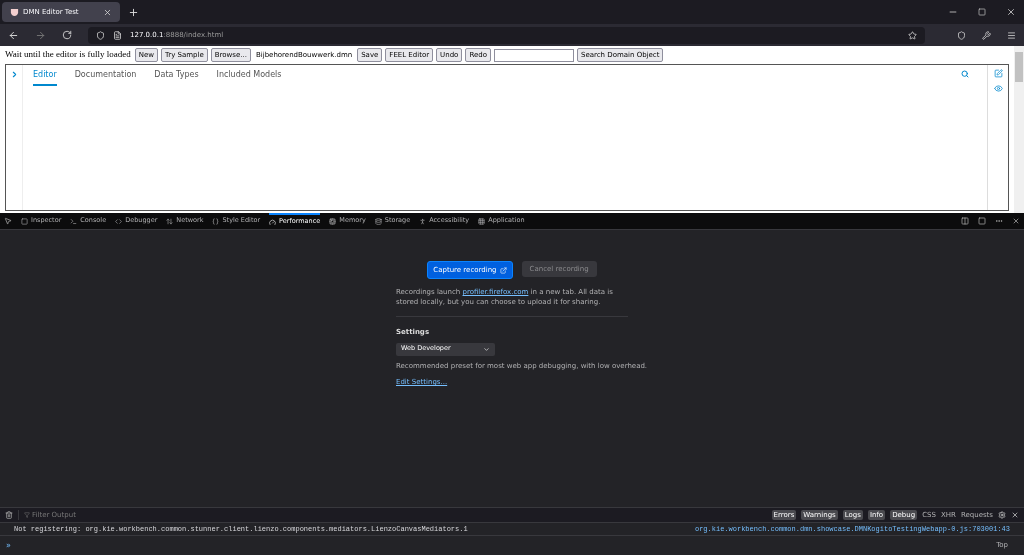 This screenshot has width=1024, height=555. What do you see at coordinates (67, 35) in the screenshot?
I see `reload-icon` at bounding box center [67, 35].